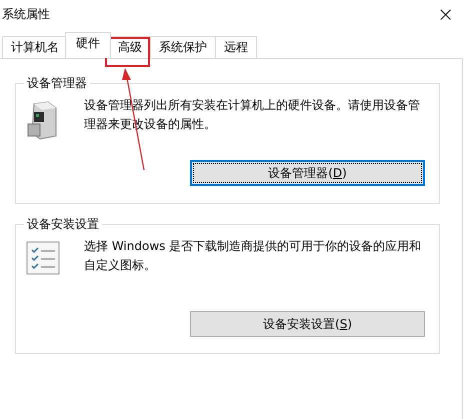 The image size is (464, 419). What do you see at coordinates (88, 45) in the screenshot?
I see `tab: 硬件` at bounding box center [88, 45].